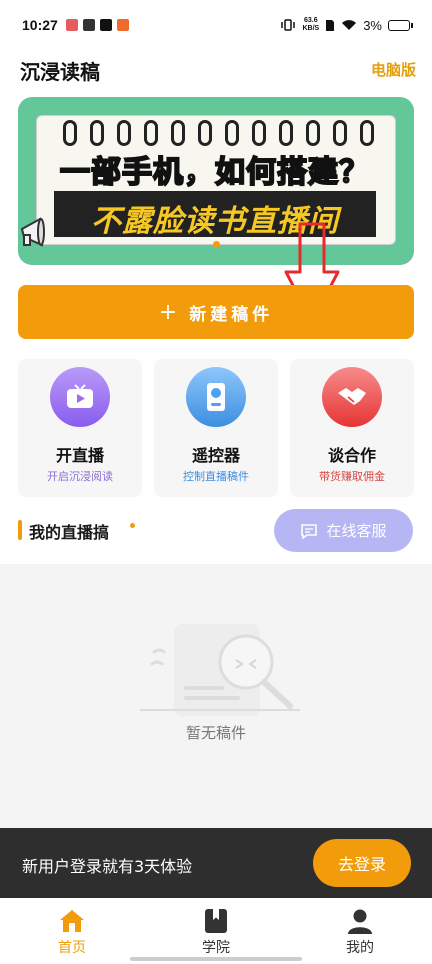 The height and width of the screenshot is (964, 432). What do you see at coordinates (352, 428) in the screenshot?
I see `card-cooperation: 谈合作 带货赚取佣金` at bounding box center [352, 428].